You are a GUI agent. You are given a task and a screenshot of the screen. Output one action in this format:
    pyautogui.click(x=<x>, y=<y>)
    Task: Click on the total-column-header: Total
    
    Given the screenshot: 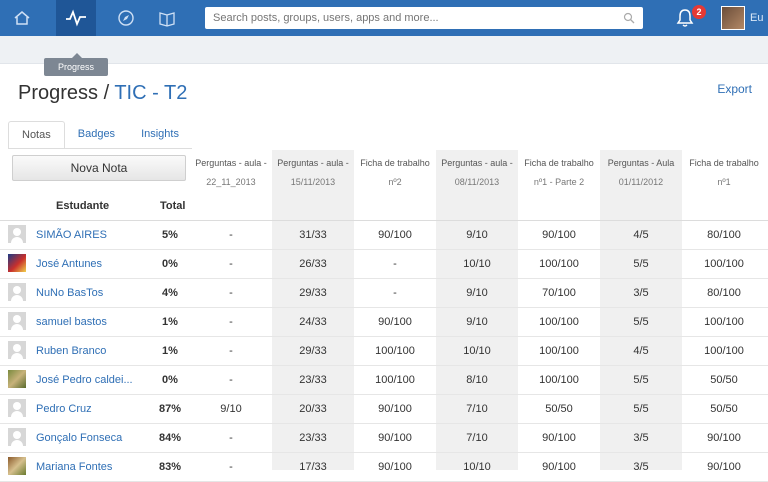 What is the action you would take?
    pyautogui.click(x=172, y=206)
    